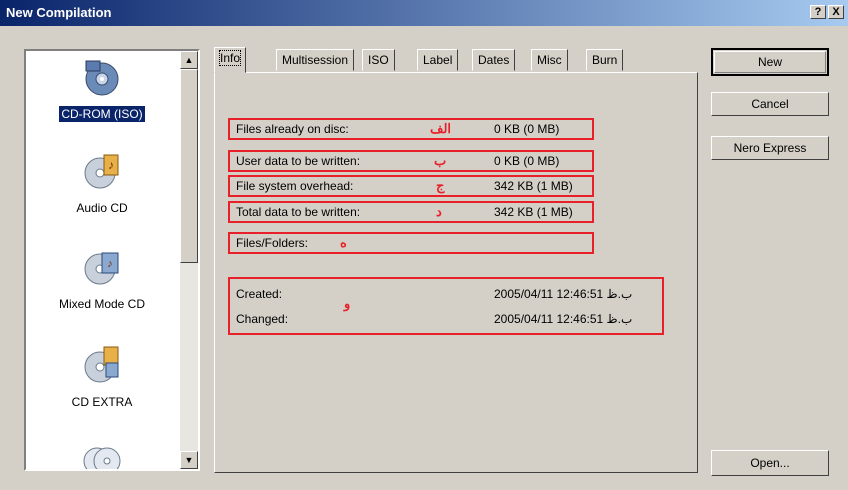  What do you see at coordinates (59, 12) in the screenshot?
I see `window-title: New Compilation` at bounding box center [59, 12].